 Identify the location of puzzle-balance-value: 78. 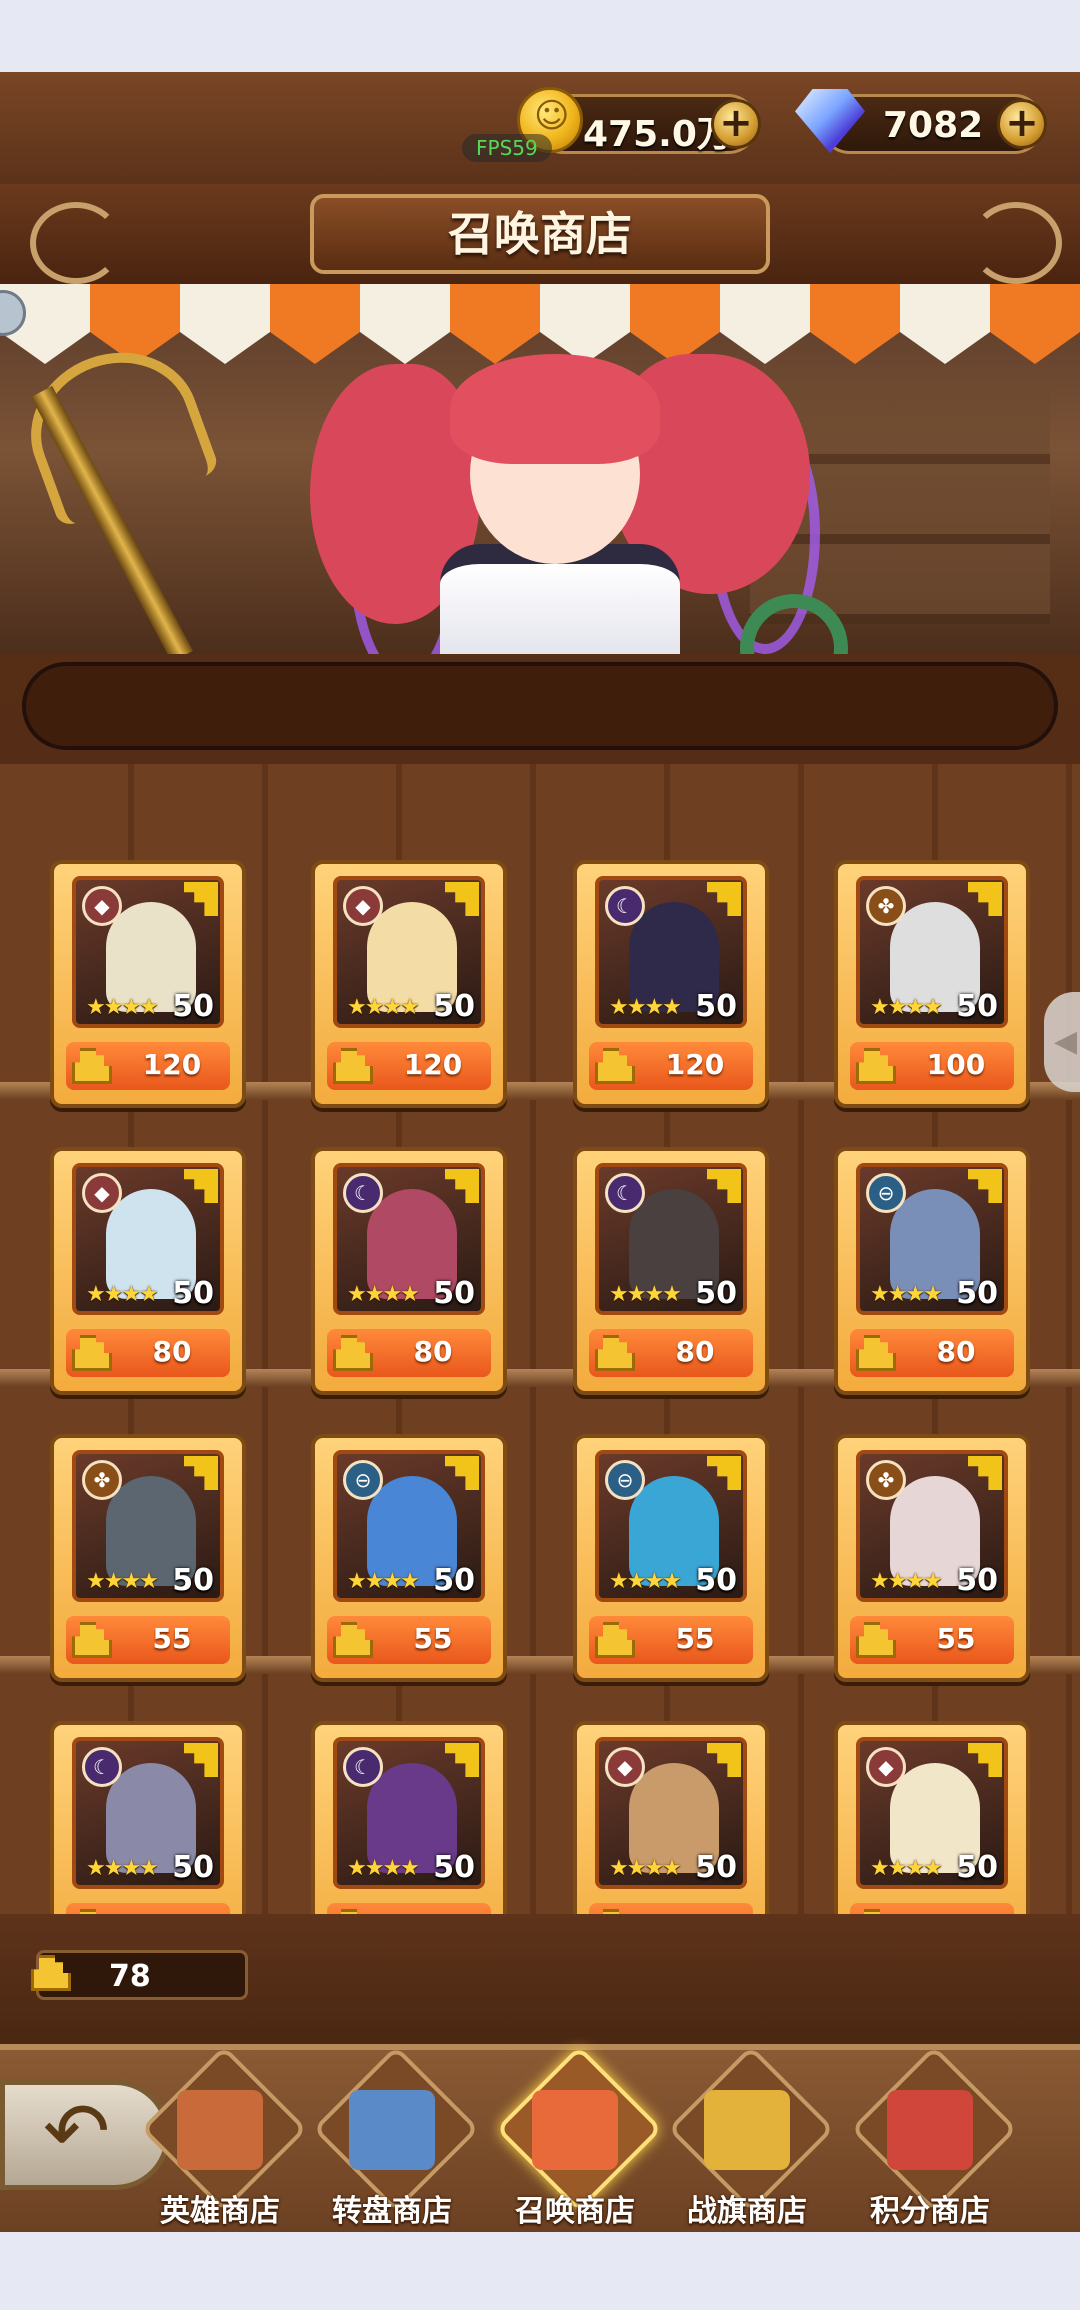
(130, 1976).